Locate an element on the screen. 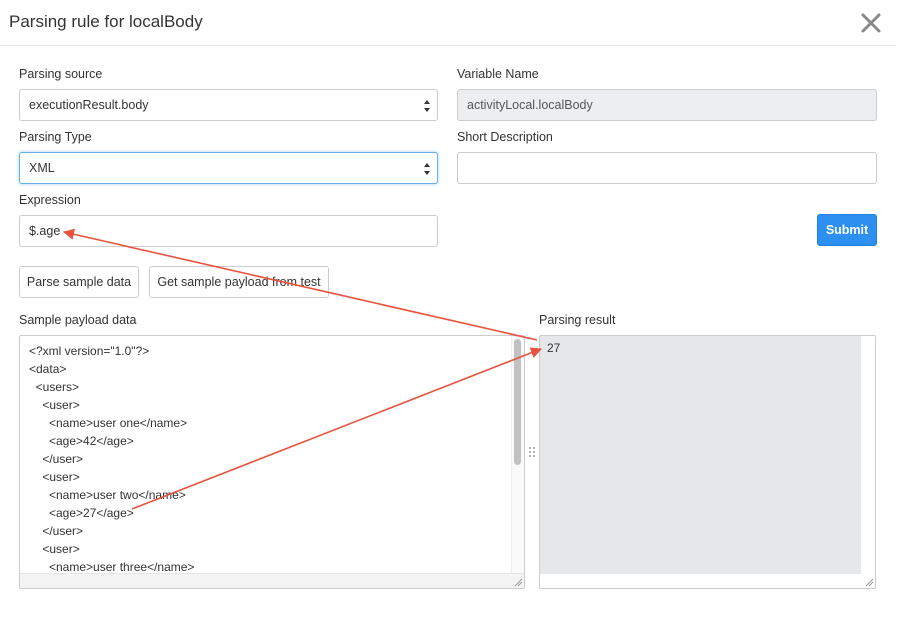 The width and height of the screenshot is (897, 617). get-sample-payload-button: Get sample payload from test is located at coordinates (239, 282).